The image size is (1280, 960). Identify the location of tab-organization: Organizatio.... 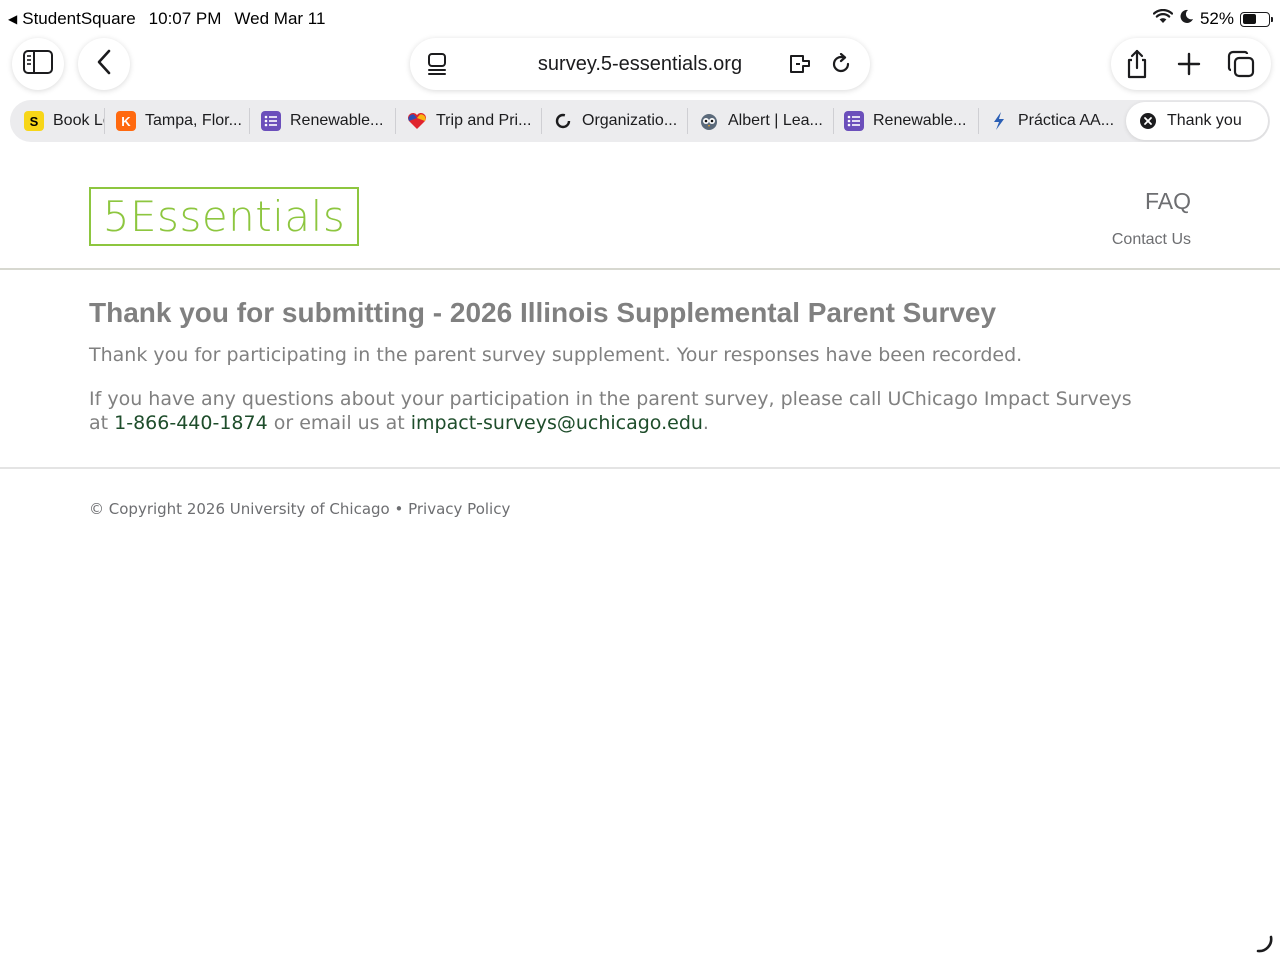
(620, 121).